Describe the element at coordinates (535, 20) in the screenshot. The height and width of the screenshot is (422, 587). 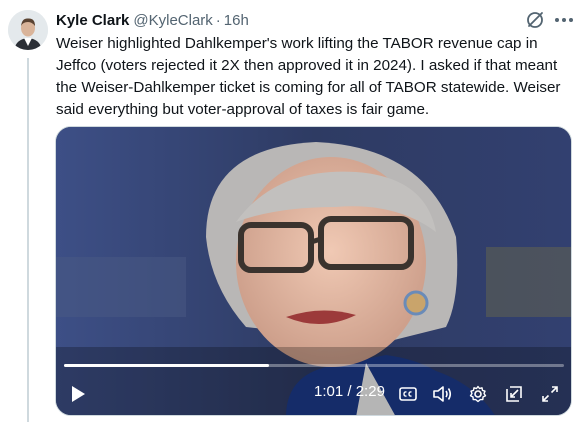
I see `grok-icon` at that location.